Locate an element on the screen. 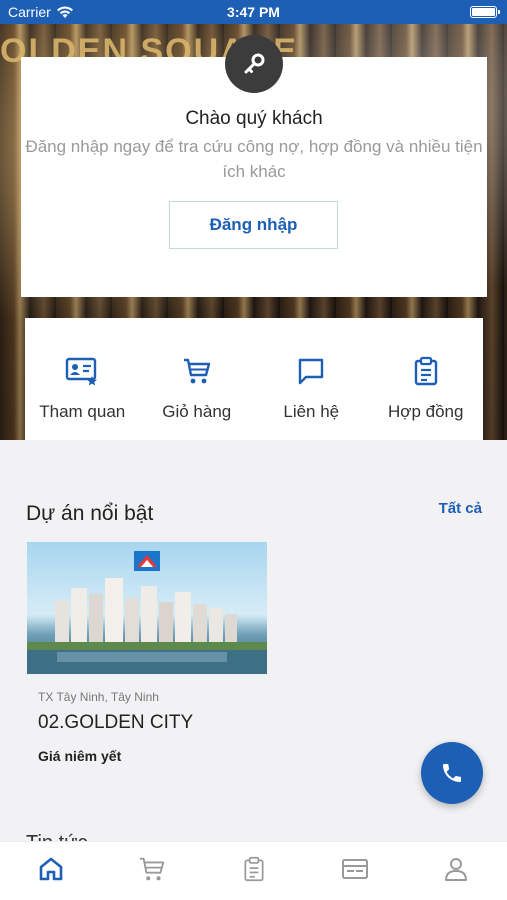 The width and height of the screenshot is (507, 900). key-icon is located at coordinates (254, 63).